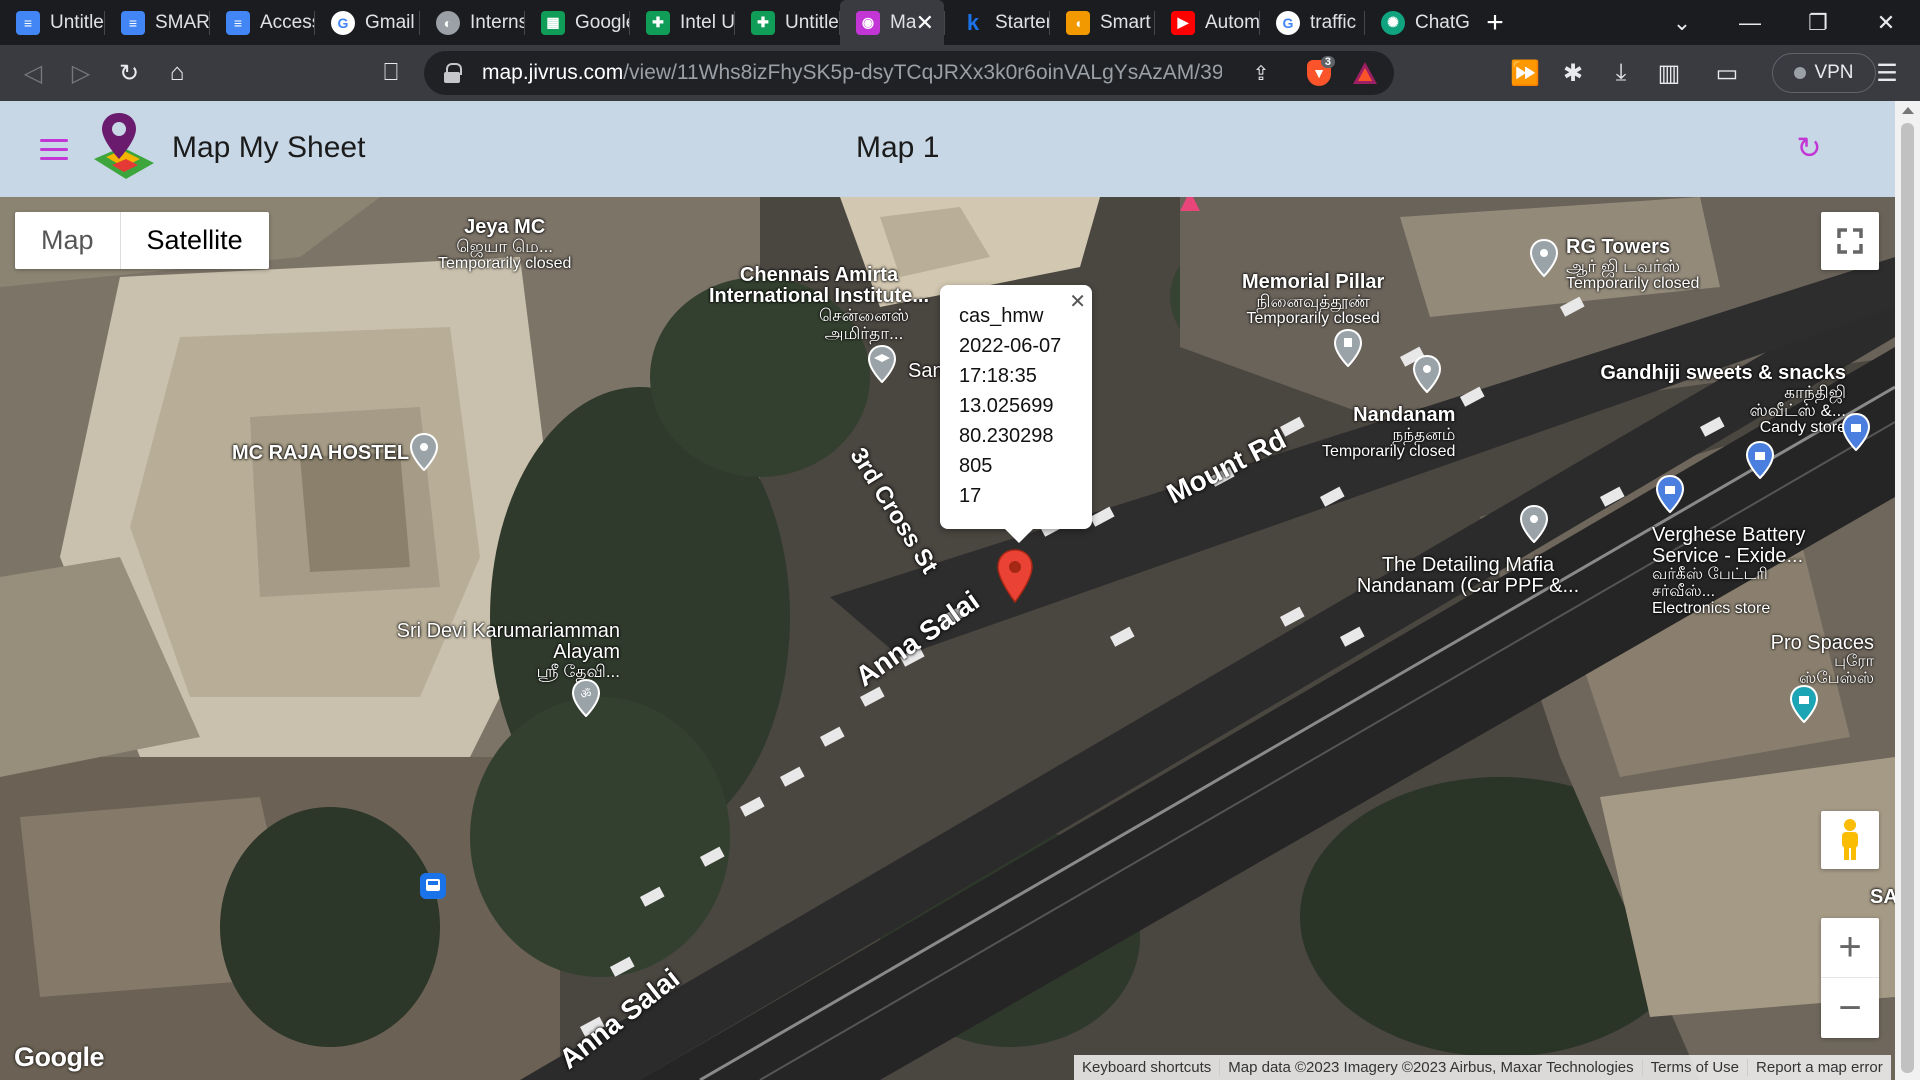 The image size is (1920, 1080). I want to click on page-scrollbar, so click(1907, 590).